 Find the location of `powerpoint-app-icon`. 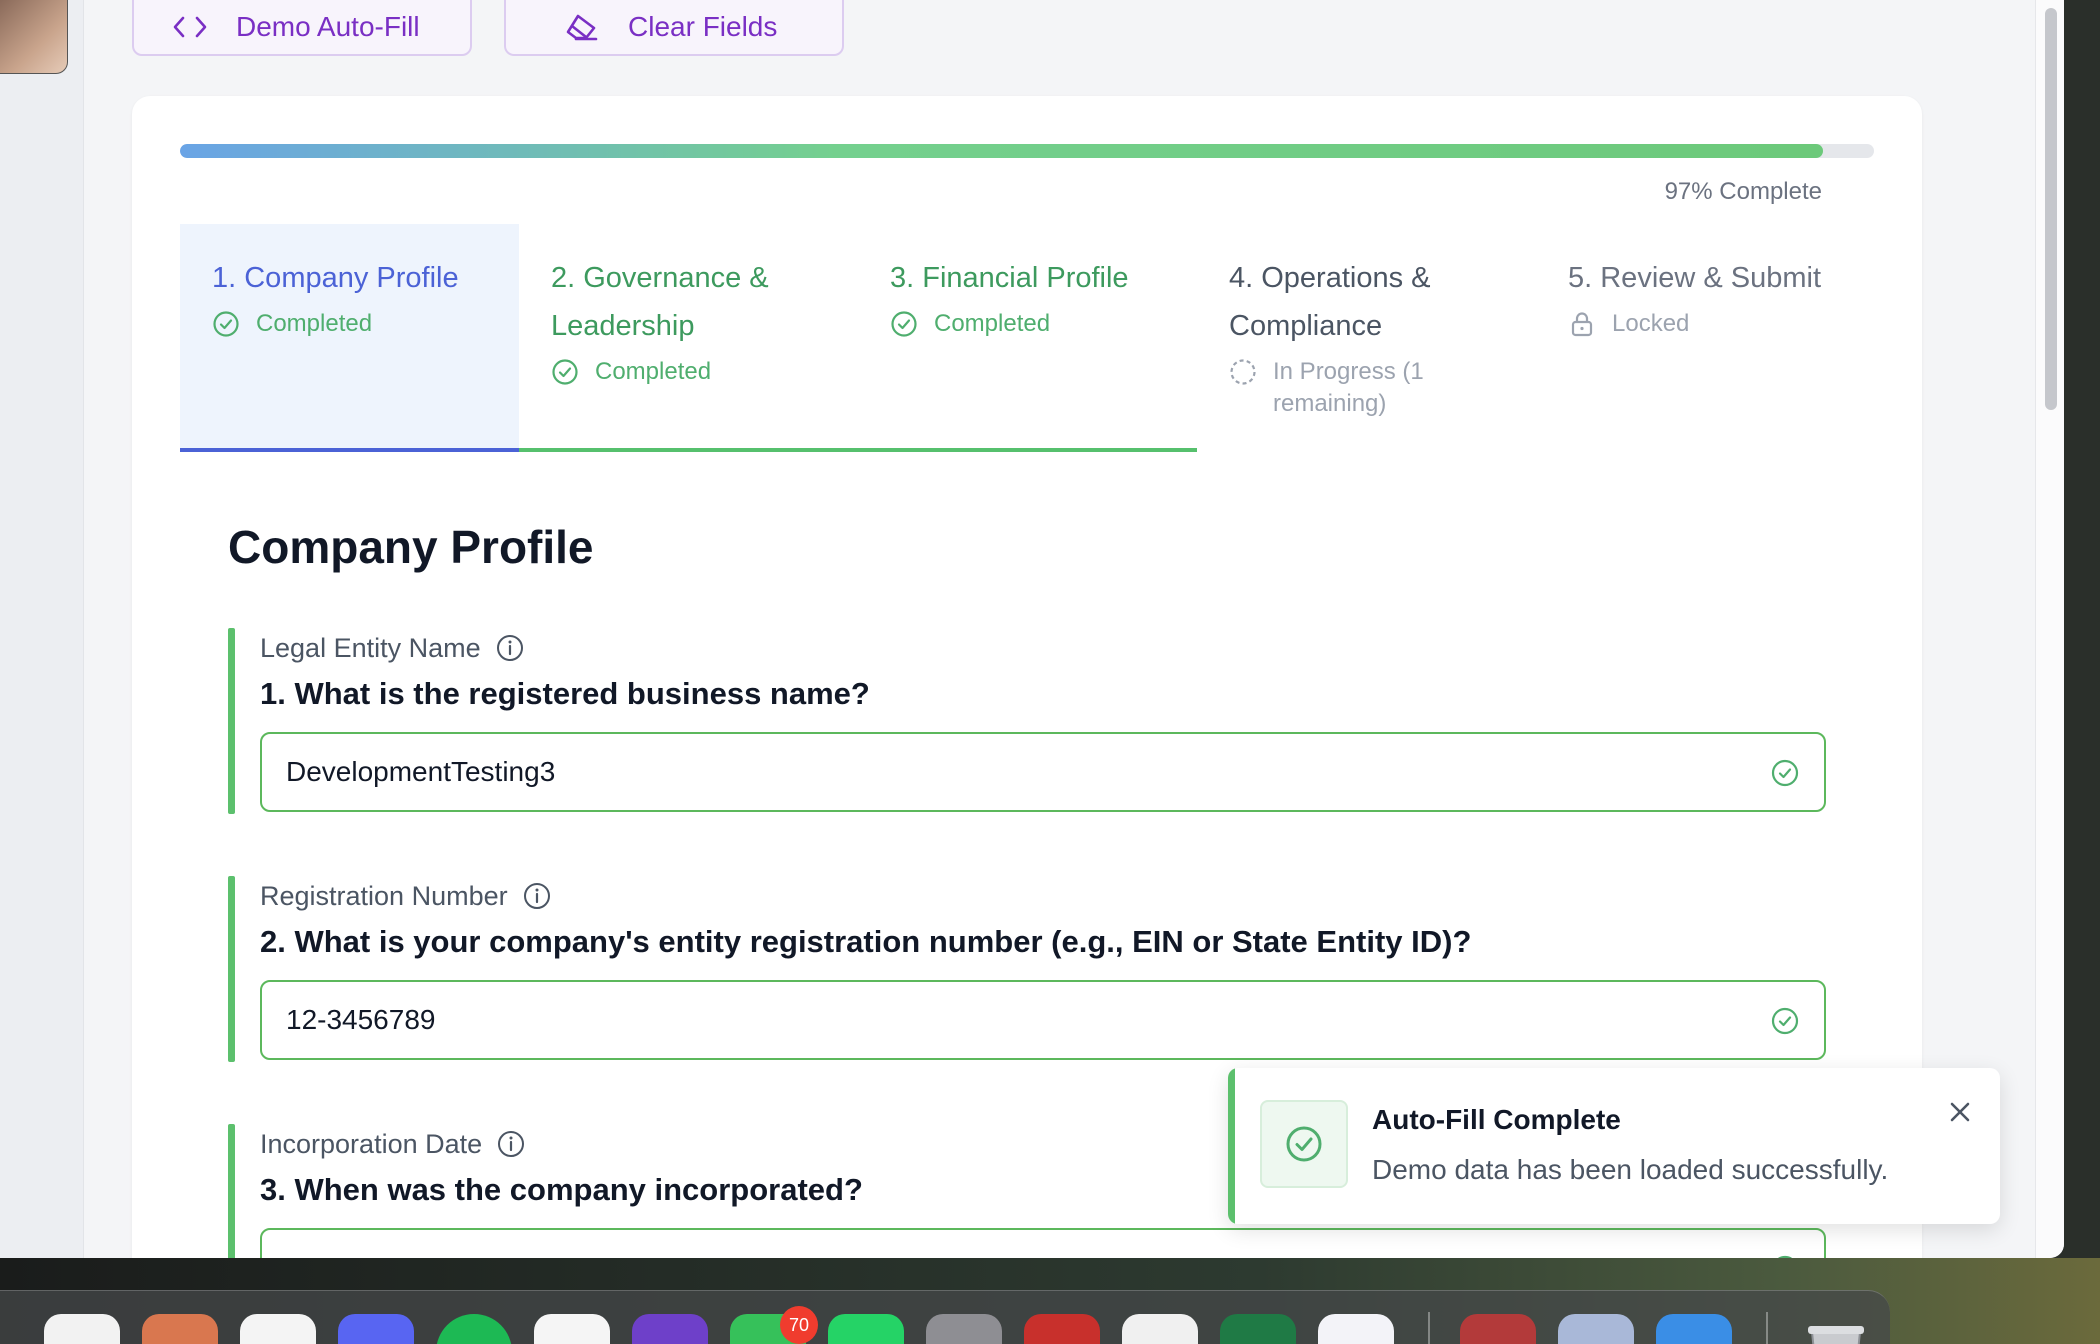

powerpoint-app-icon is located at coordinates (1160, 1329).